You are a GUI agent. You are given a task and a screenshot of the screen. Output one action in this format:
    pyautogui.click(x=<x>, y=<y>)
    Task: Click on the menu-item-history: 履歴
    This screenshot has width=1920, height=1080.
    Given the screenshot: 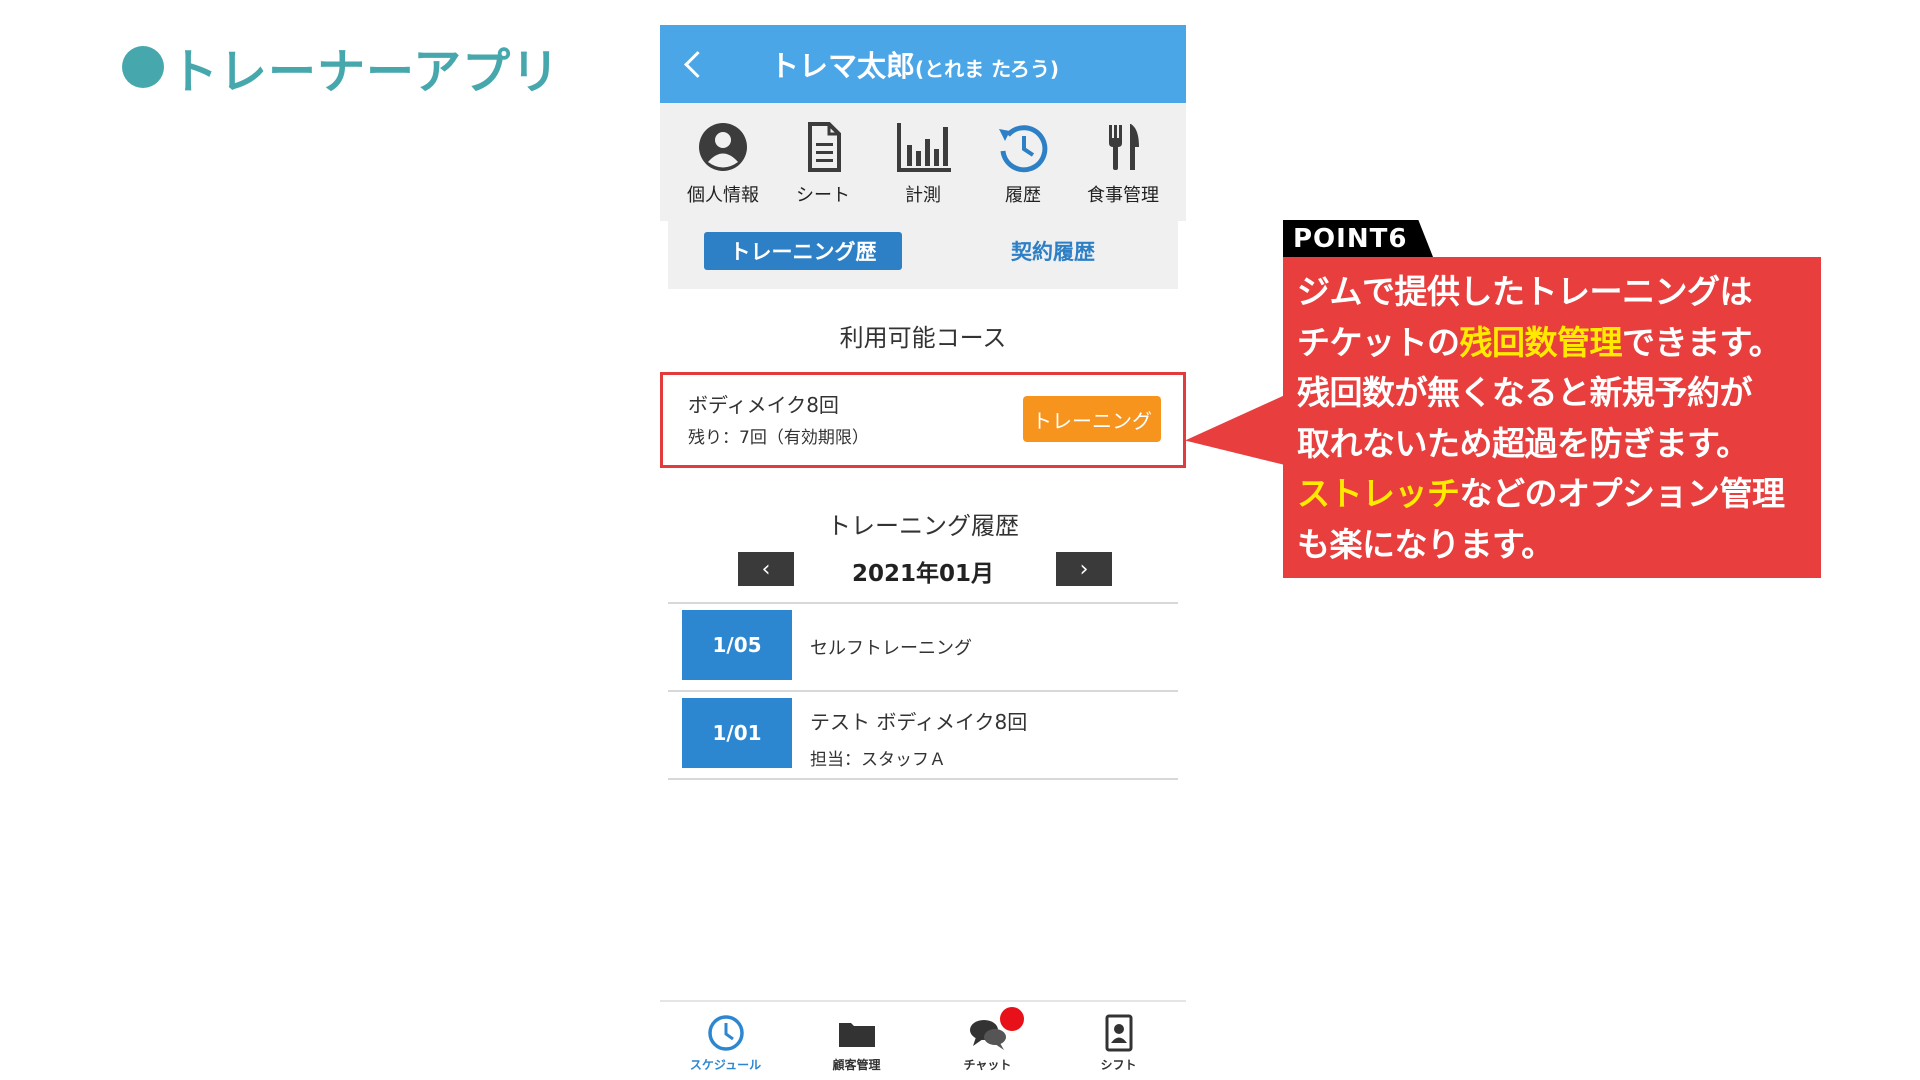 What is the action you would take?
    pyautogui.click(x=1023, y=162)
    